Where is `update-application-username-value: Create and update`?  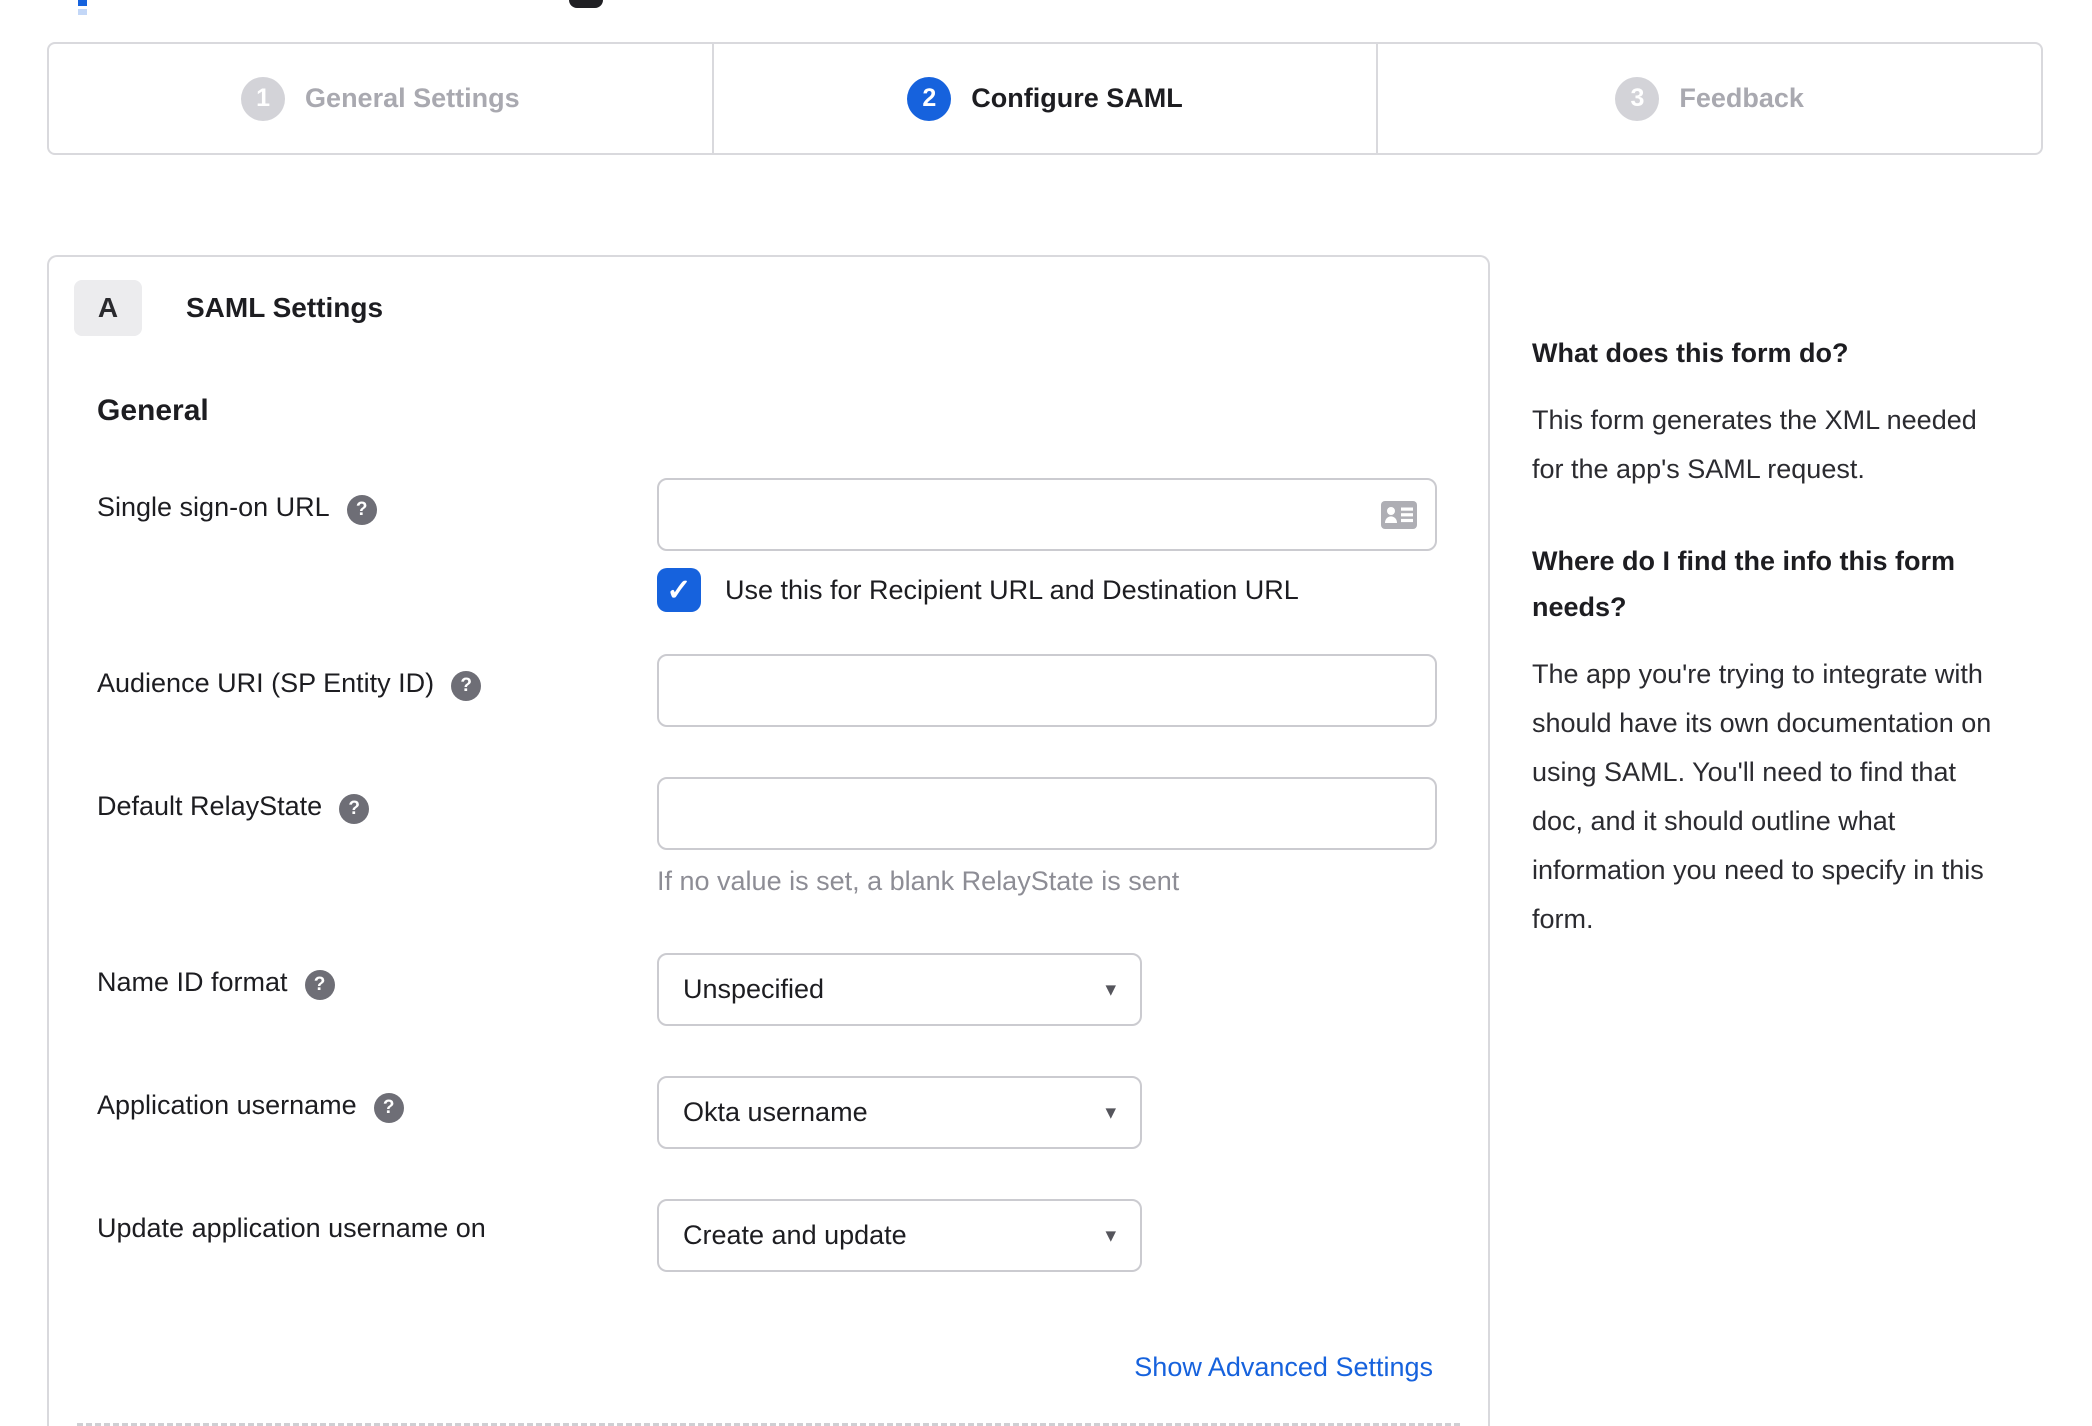 update-application-username-value: Create and update is located at coordinates (795, 1235).